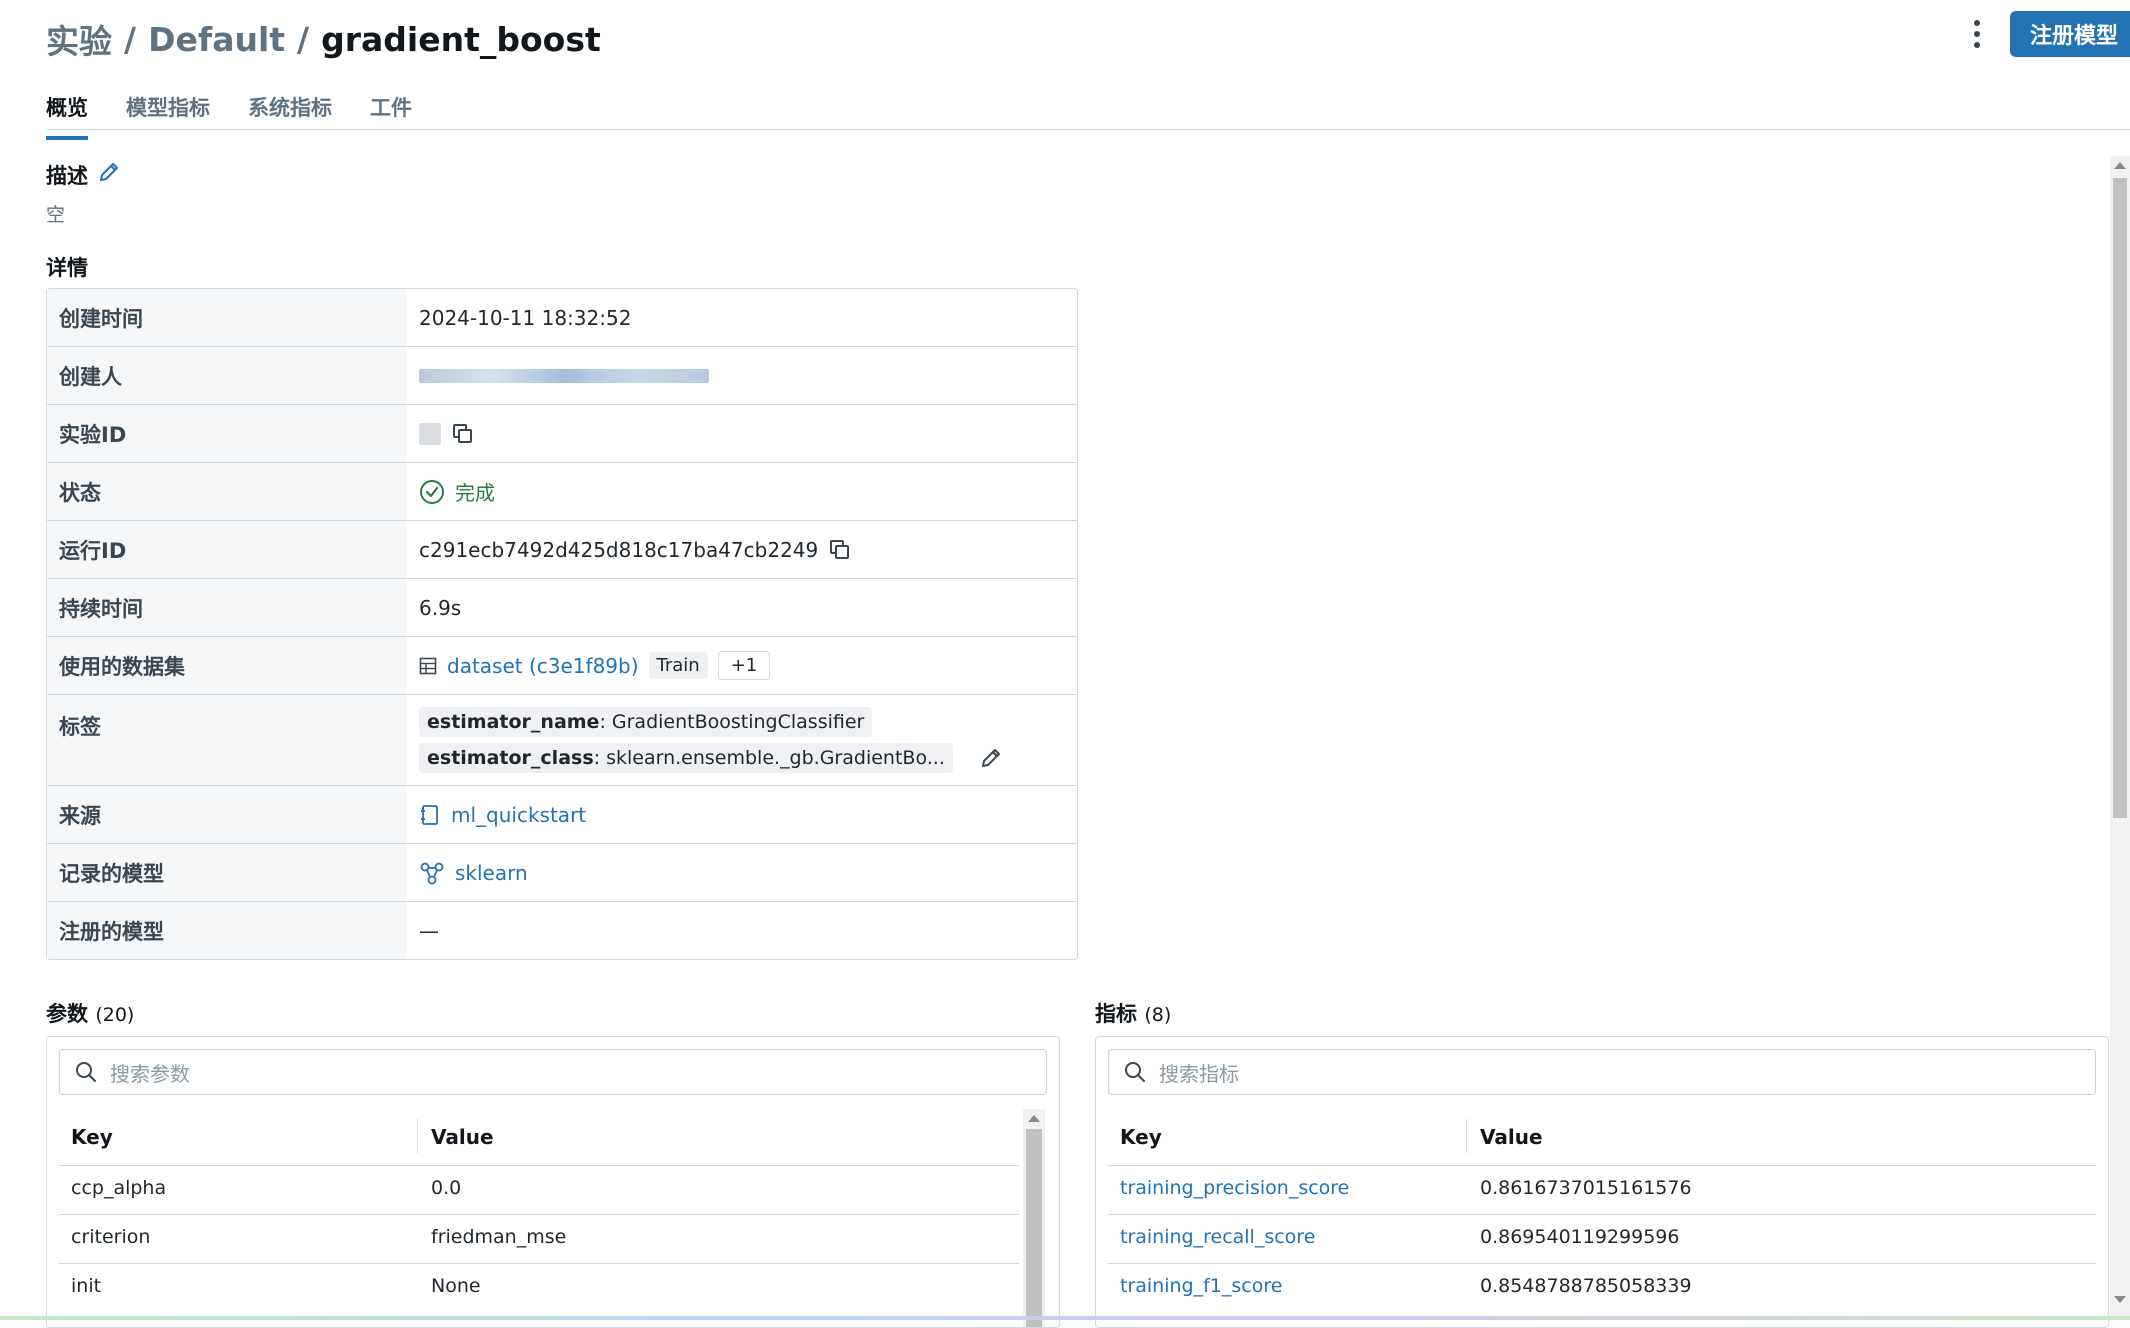 This screenshot has width=2130, height=1328. Describe the element at coordinates (391, 116) in the screenshot. I see `tab-artifacts: 工件` at that location.